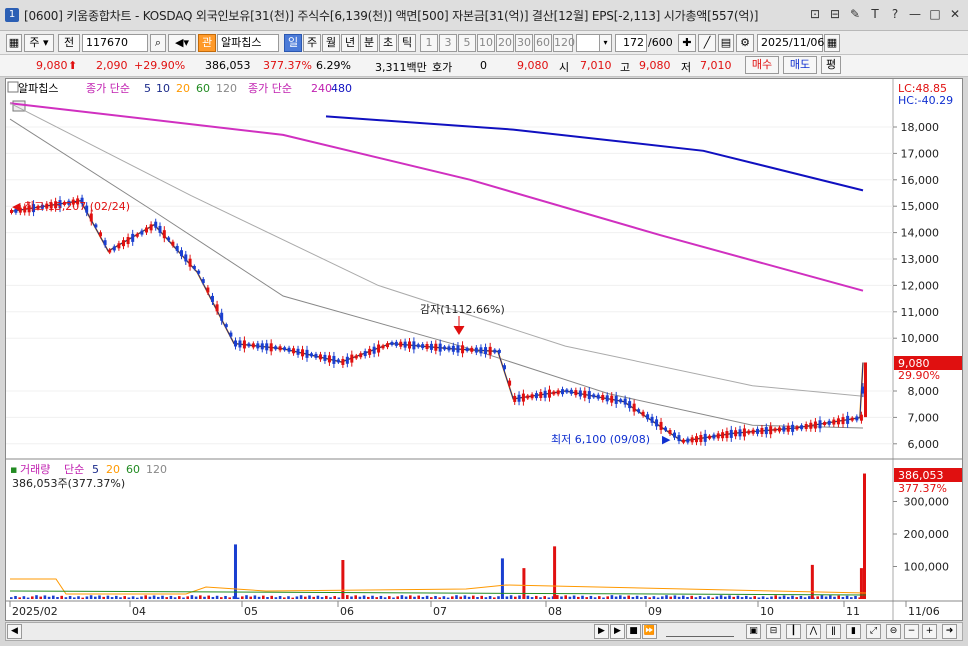 Image resolution: width=968 pixels, height=646 pixels. Describe the element at coordinates (649, 631) in the screenshot. I see `fast-forward-icon: ⏩` at that location.